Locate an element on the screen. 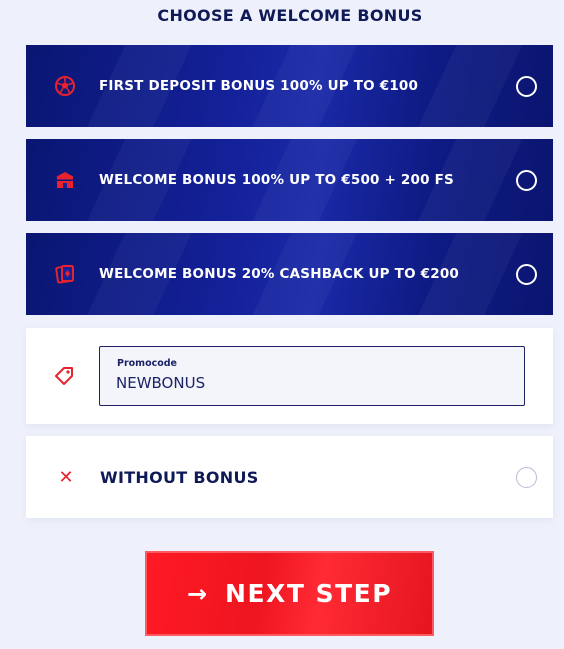 The image size is (564, 649). without-bonus-label: WITHOUT BONUS is located at coordinates (179, 477).